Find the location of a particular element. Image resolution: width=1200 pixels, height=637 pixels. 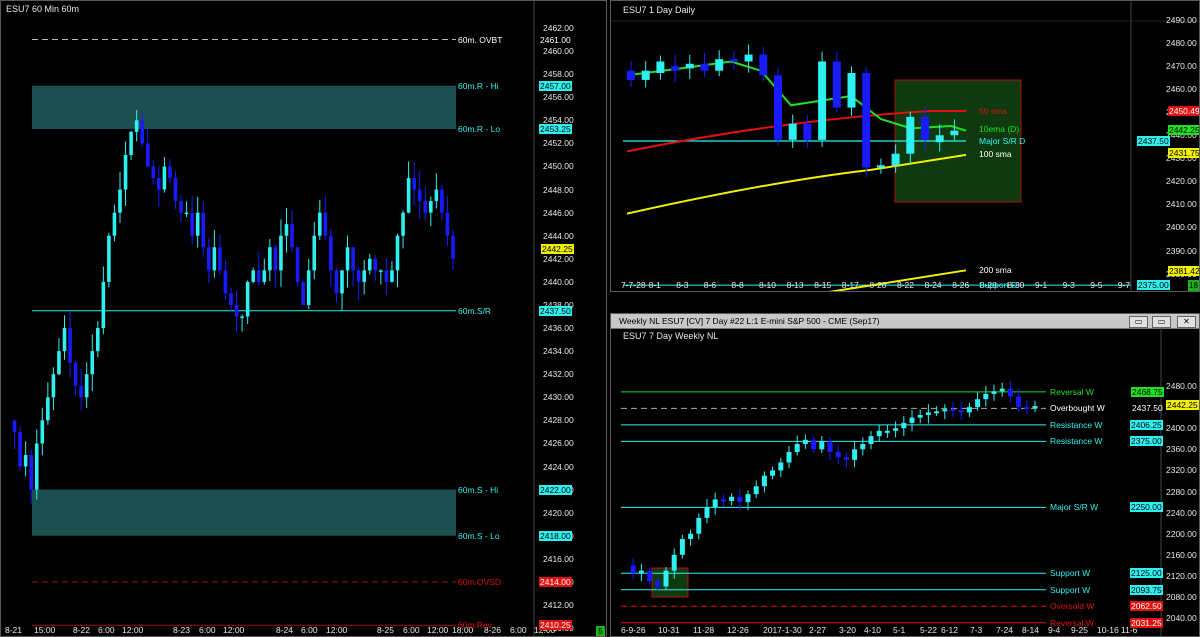

y-tick-label: 2120.00 is located at coordinates (1181, 575).